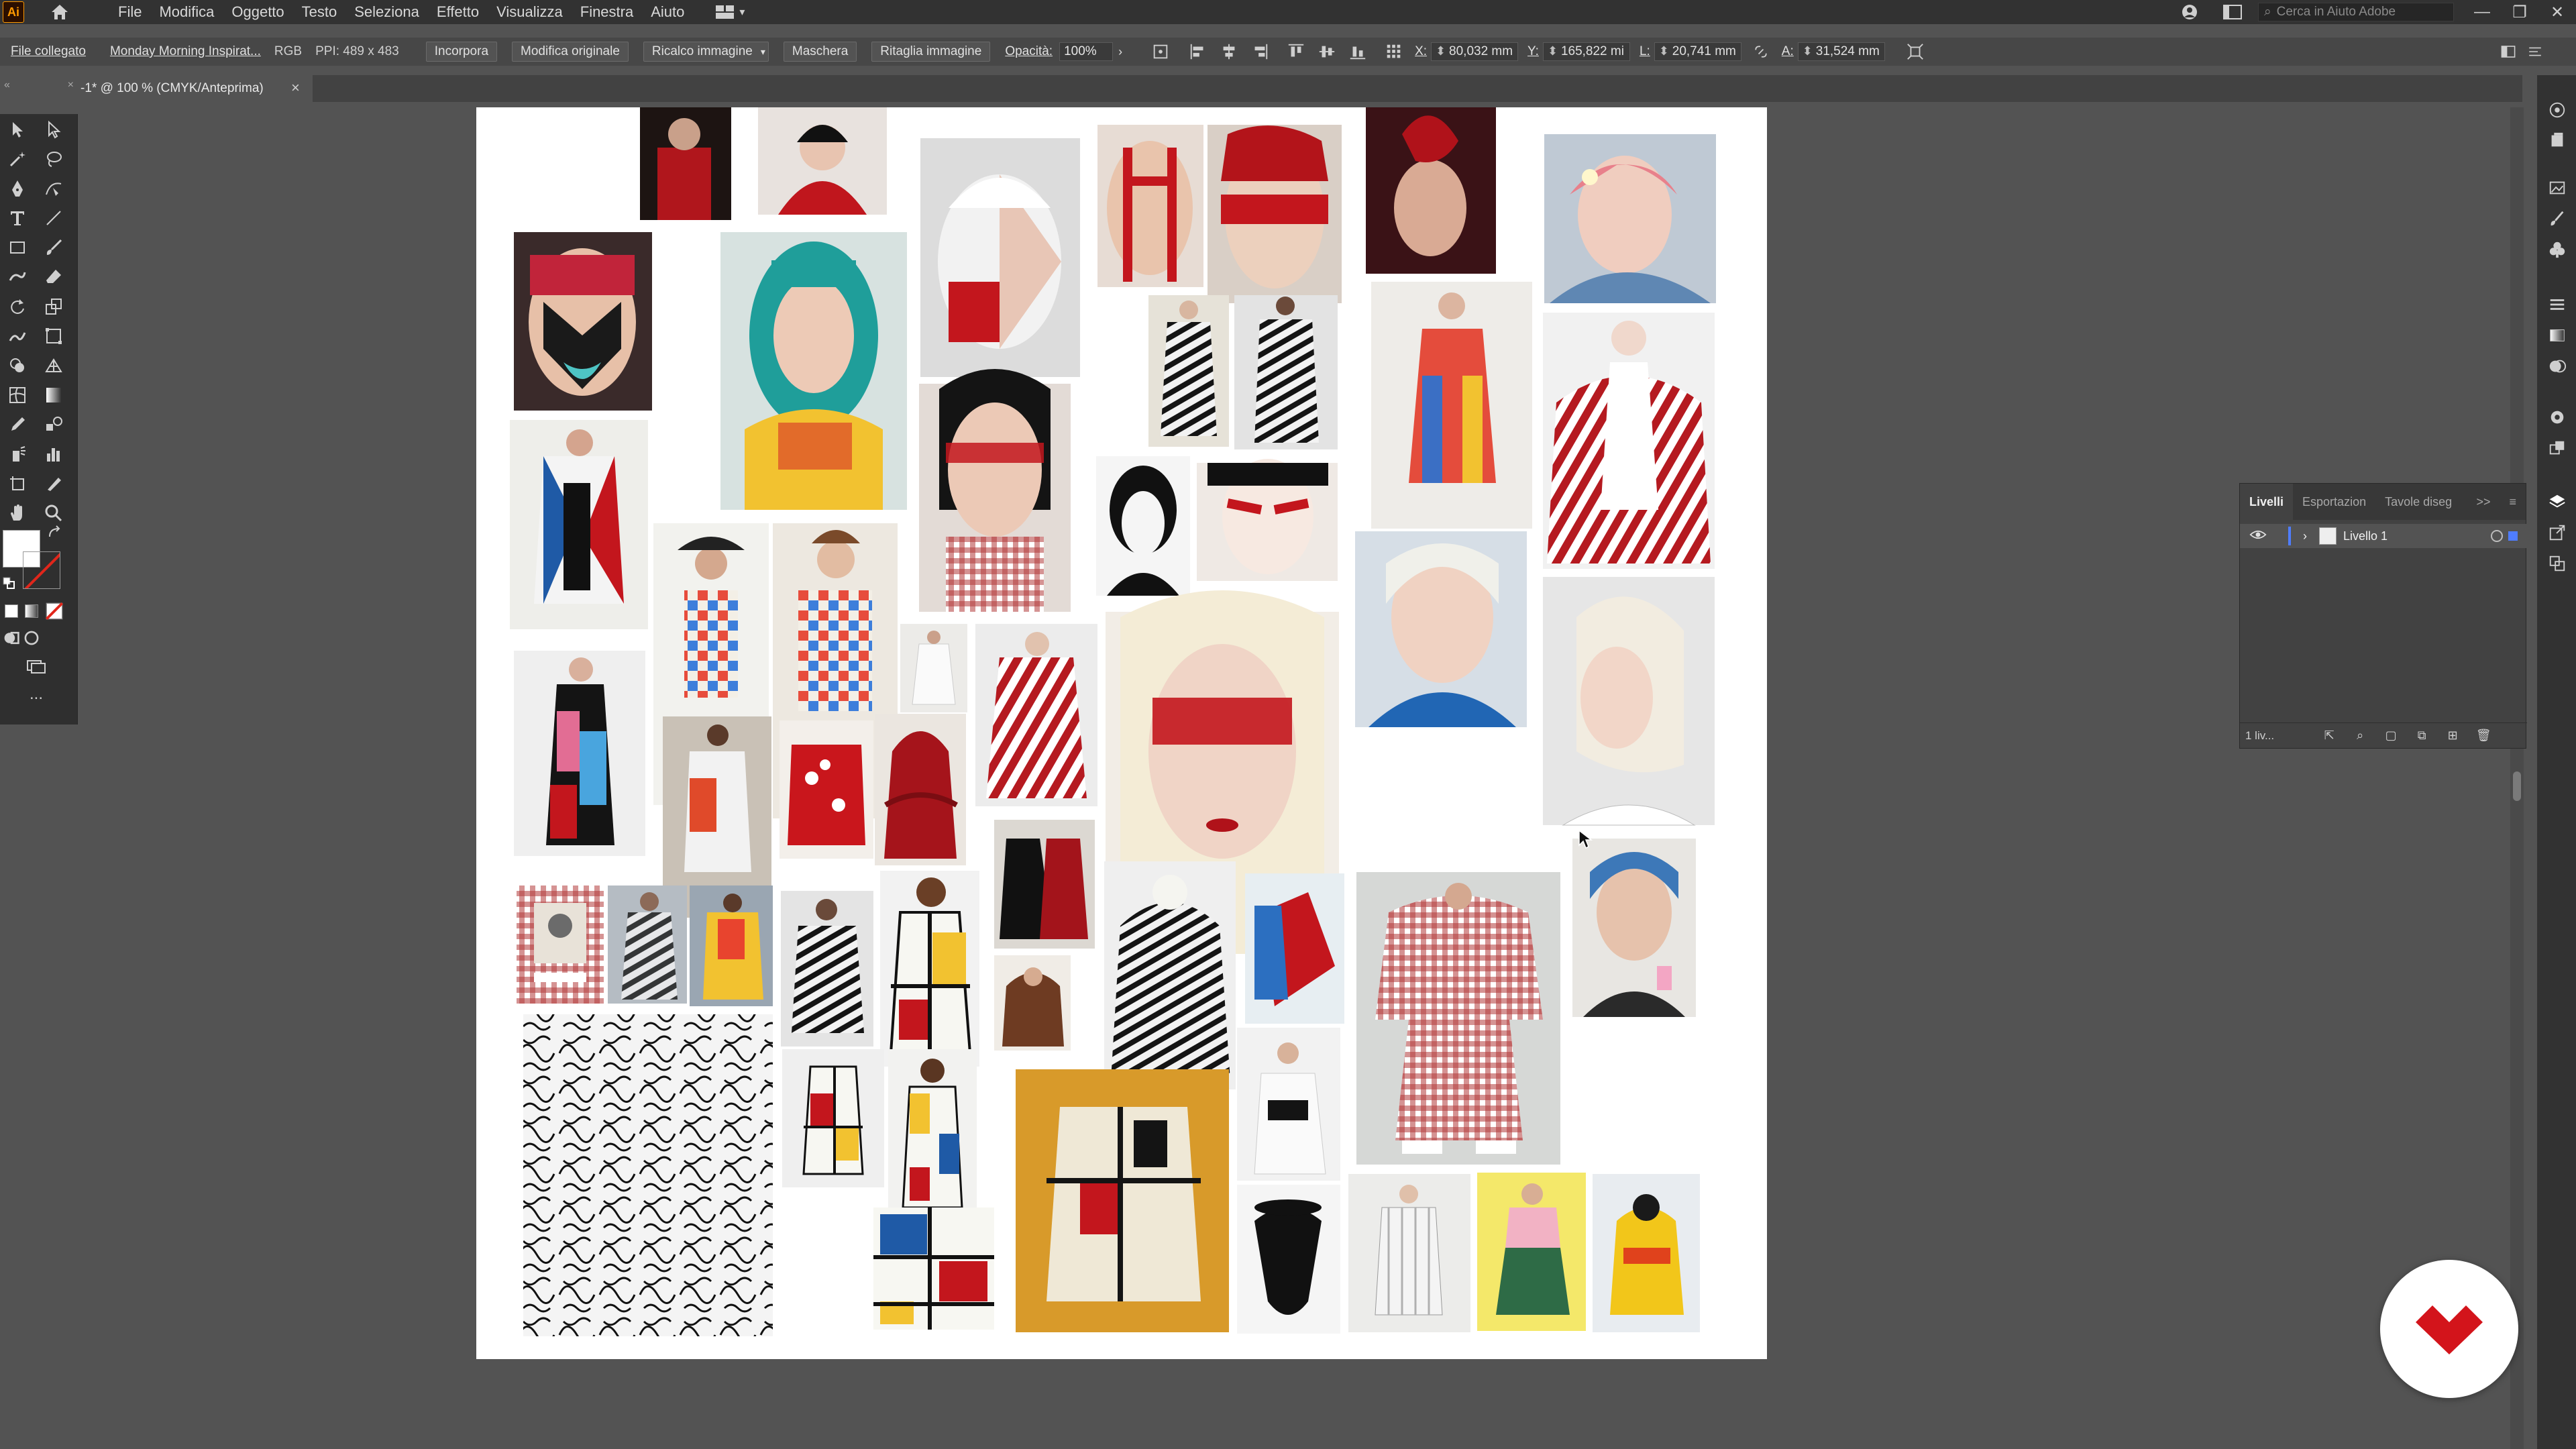 The image size is (2576, 1449). Describe the element at coordinates (1229, 52) in the screenshot. I see `align-center-icon` at that location.